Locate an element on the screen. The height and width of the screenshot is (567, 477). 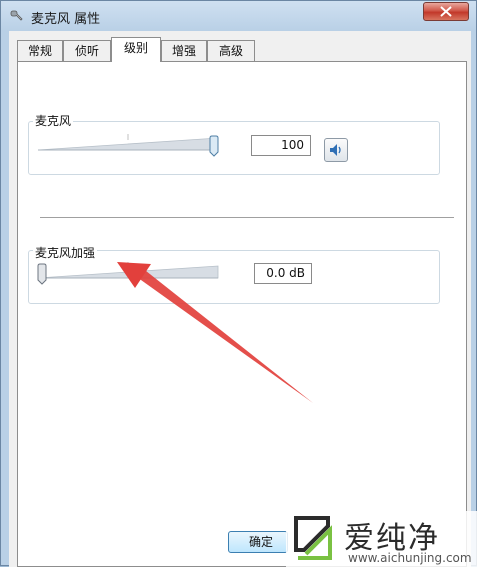
microphone-boost-slider-thumb is located at coordinates (42, 274).